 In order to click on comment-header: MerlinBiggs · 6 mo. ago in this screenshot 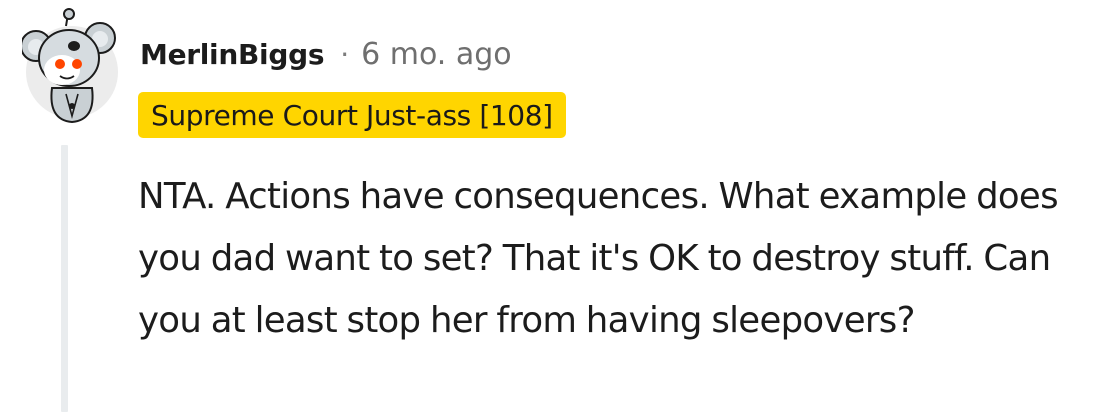, I will do `click(326, 54)`.